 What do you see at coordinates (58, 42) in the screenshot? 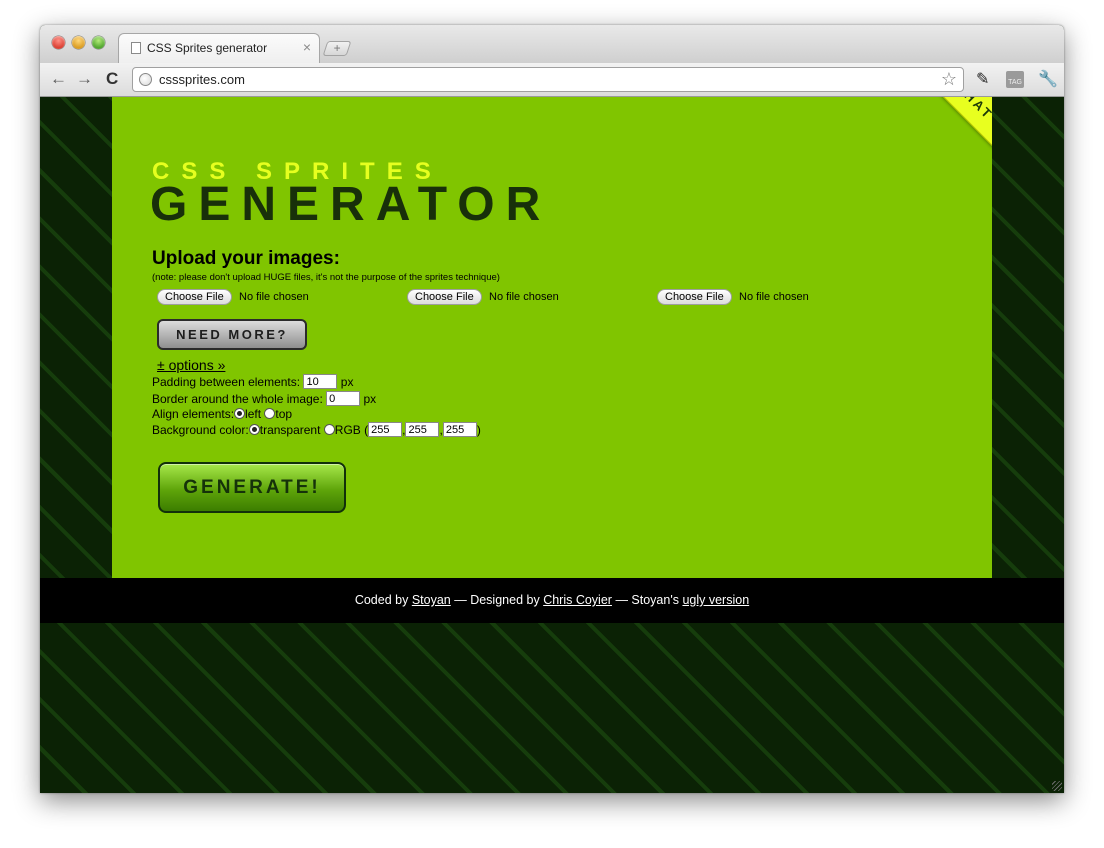
I see `close-window-icon` at bounding box center [58, 42].